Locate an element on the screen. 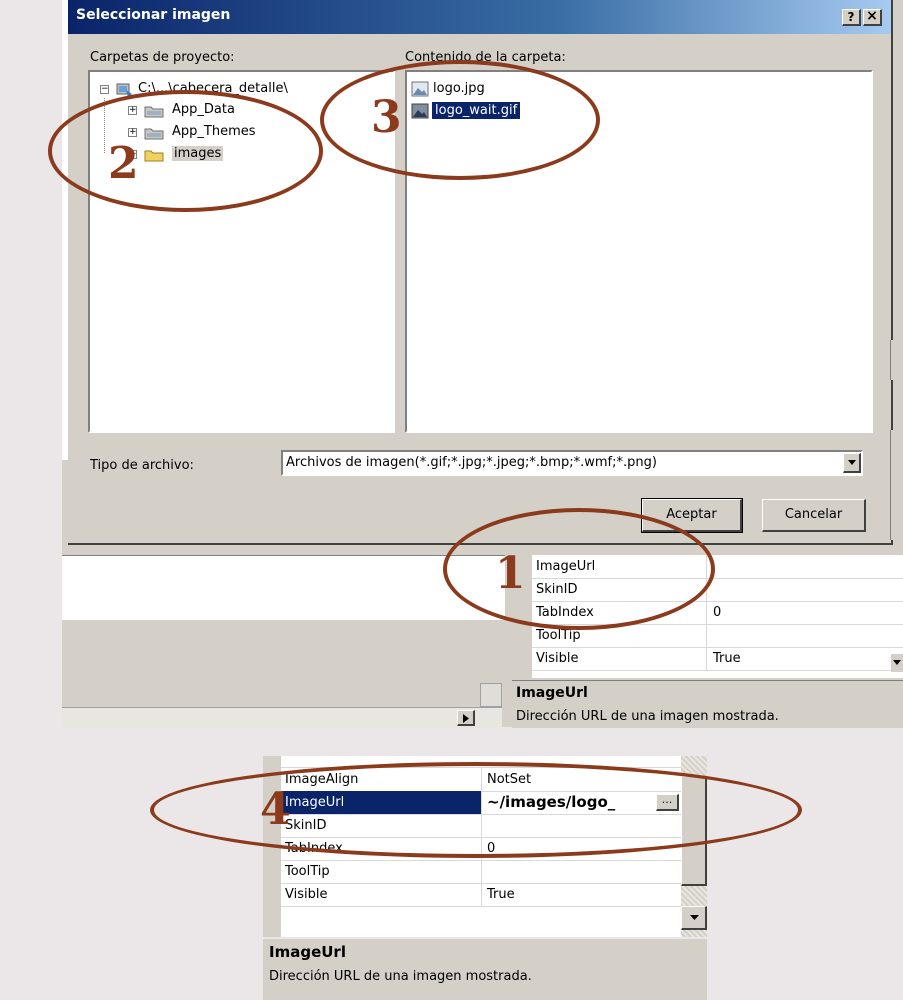 This screenshot has height=1000, width=903. contents-label: Contenido de la carpeta: is located at coordinates (485, 57).